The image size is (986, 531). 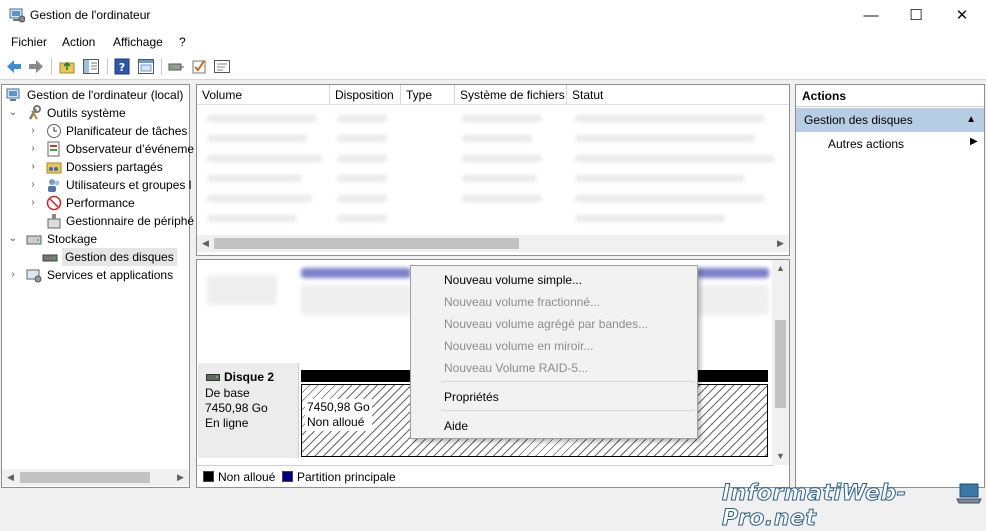 What do you see at coordinates (493, 42) in the screenshot?
I see `menu-bar: Fichier Action Affichage ?` at bounding box center [493, 42].